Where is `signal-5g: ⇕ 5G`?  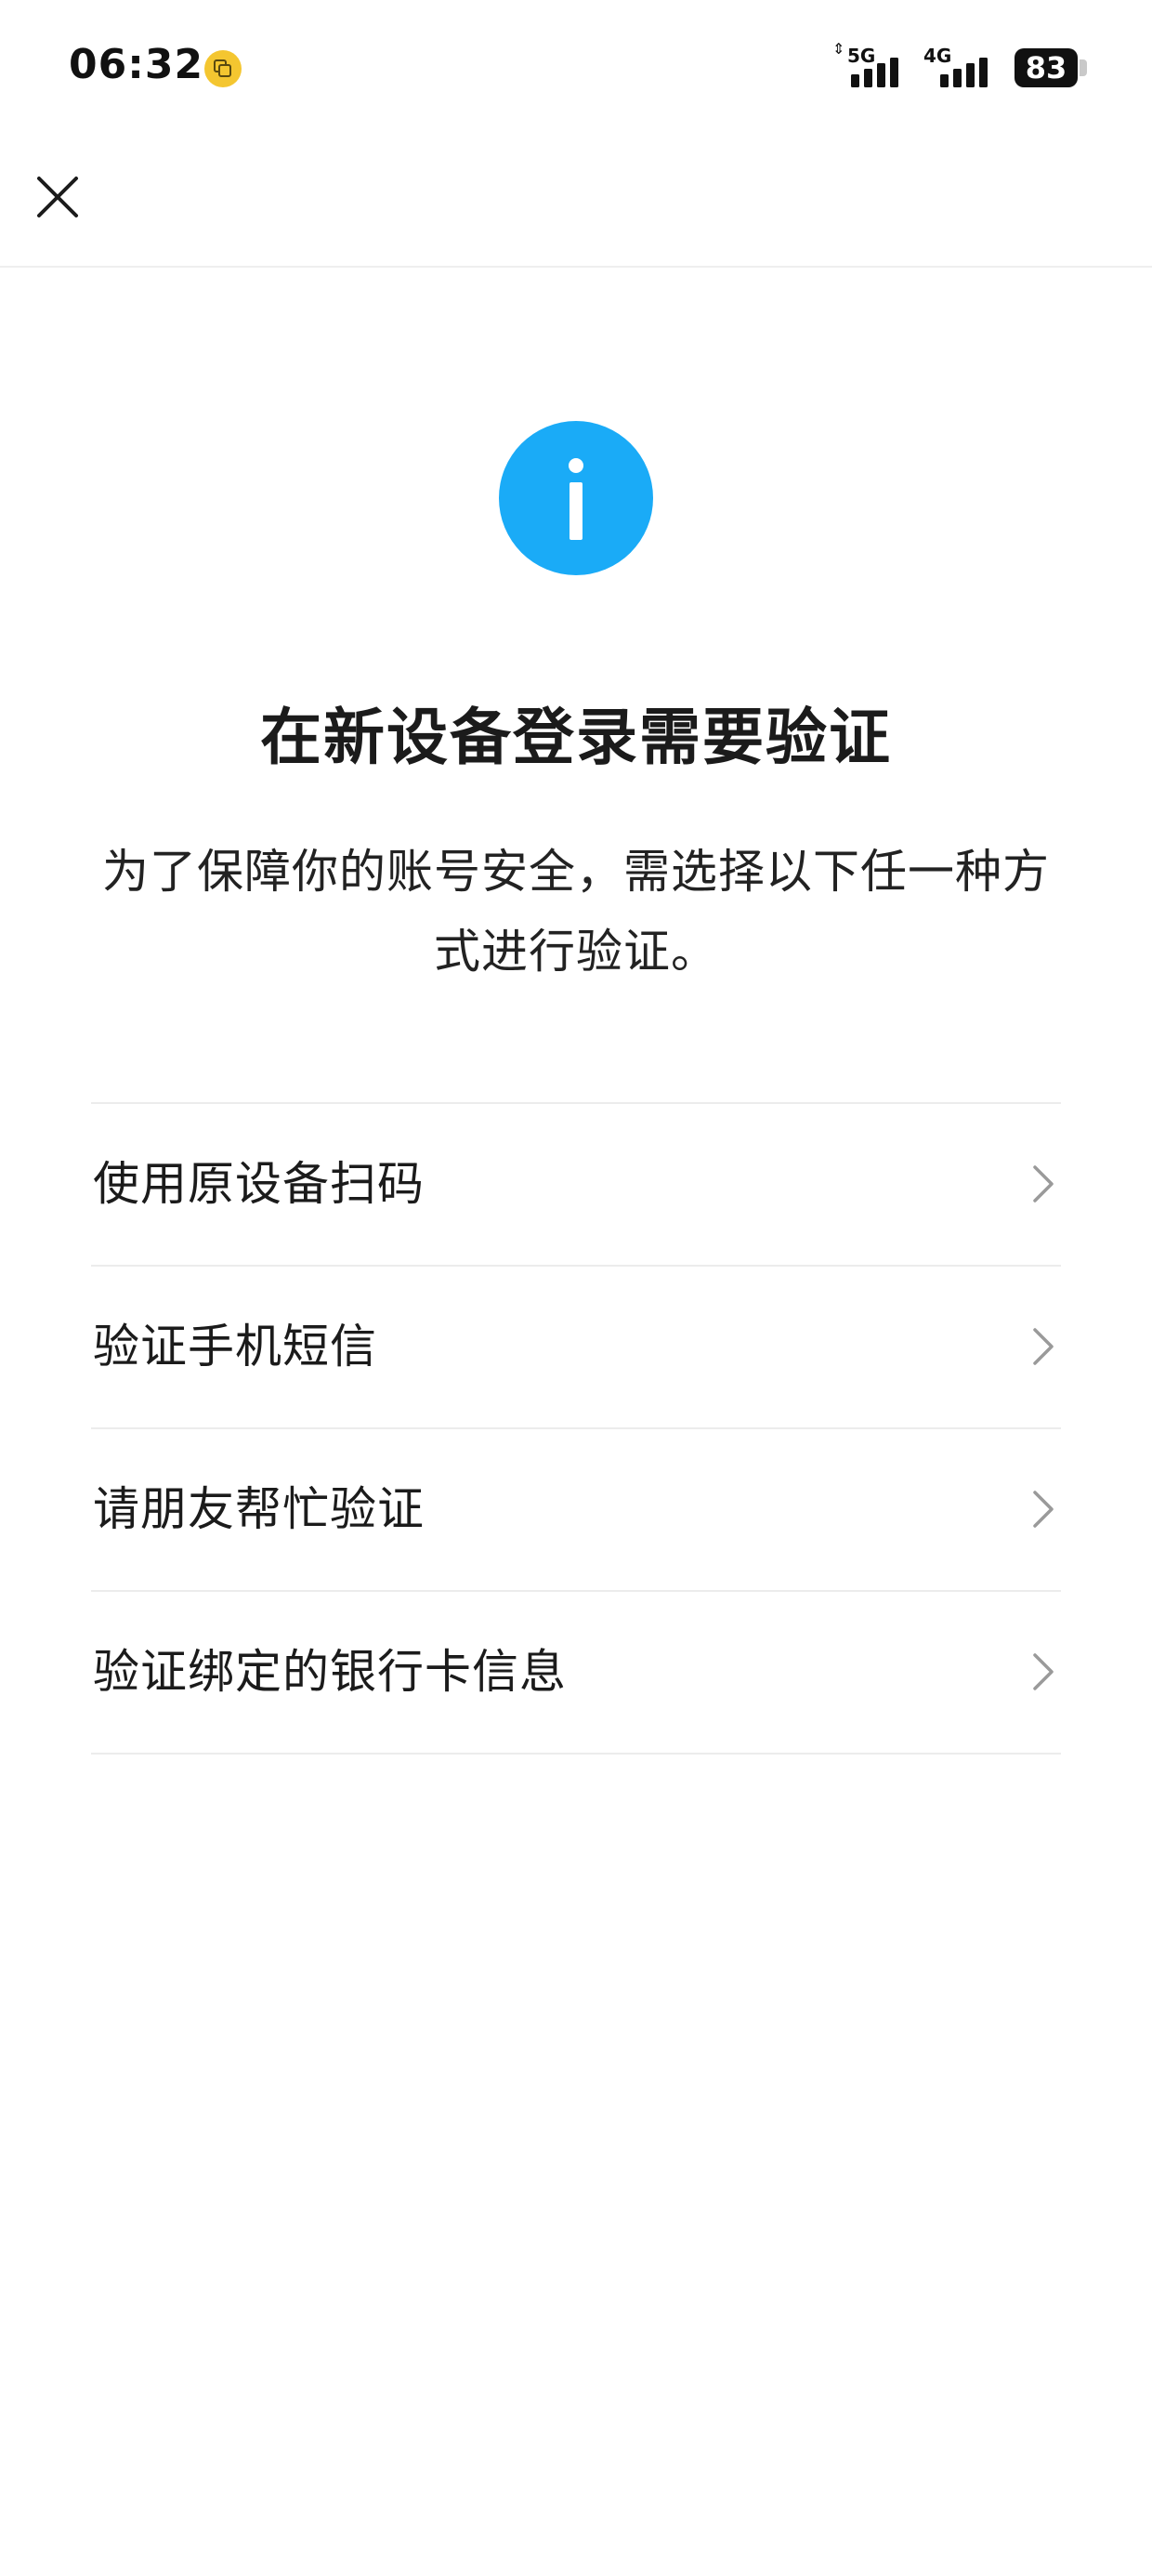 signal-5g: ⇕ 5G is located at coordinates (868, 65).